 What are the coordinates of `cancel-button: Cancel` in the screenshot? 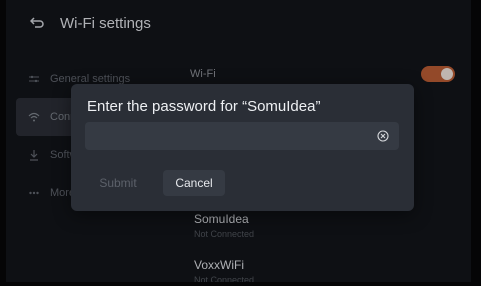 It's located at (194, 183).